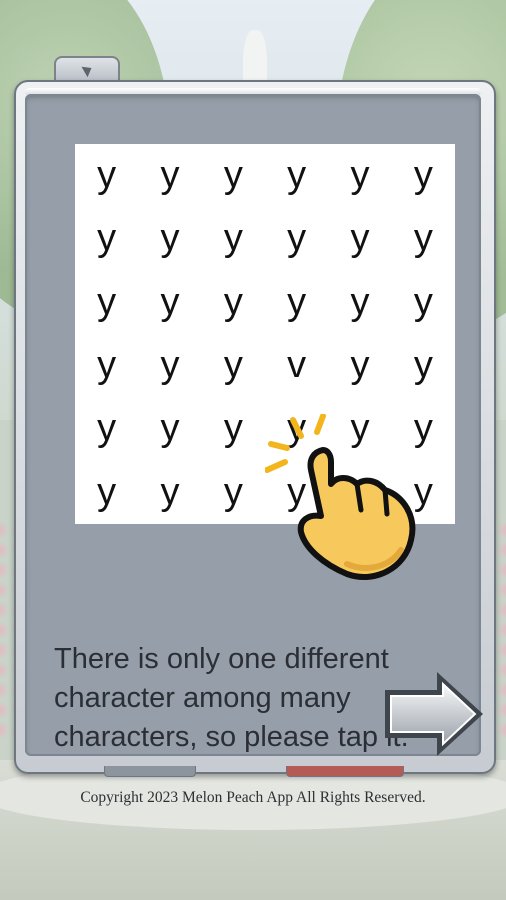 This screenshot has height=900, width=506. What do you see at coordinates (345, 771) in the screenshot?
I see `bottom-tab-right` at bounding box center [345, 771].